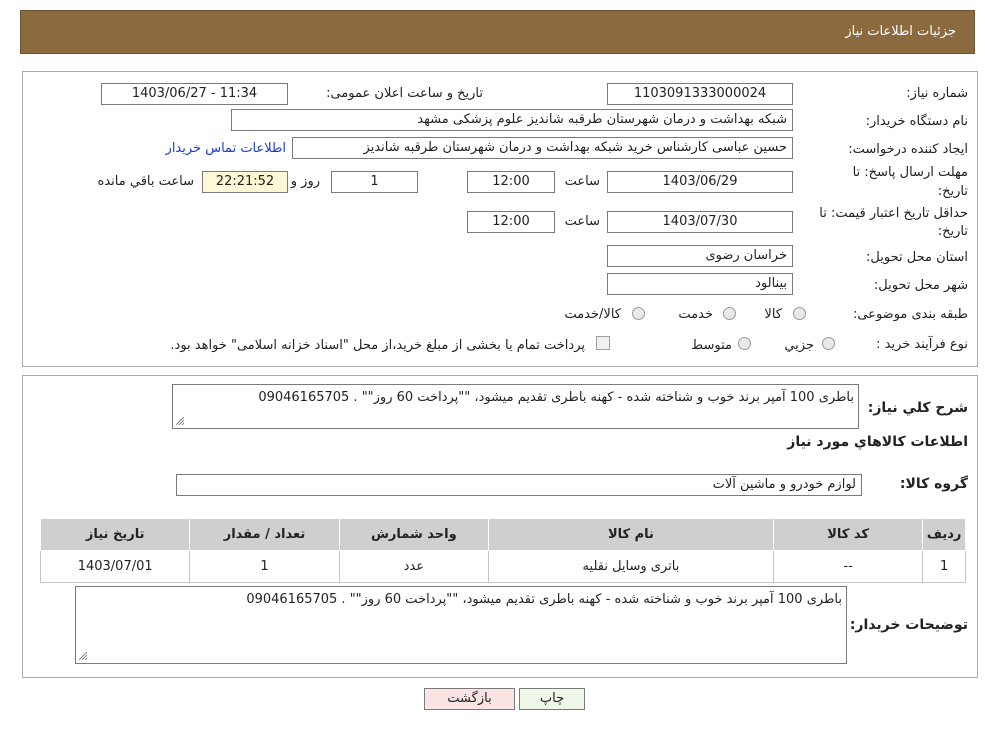  I want to click on back-button: بازگشت, so click(469, 699).